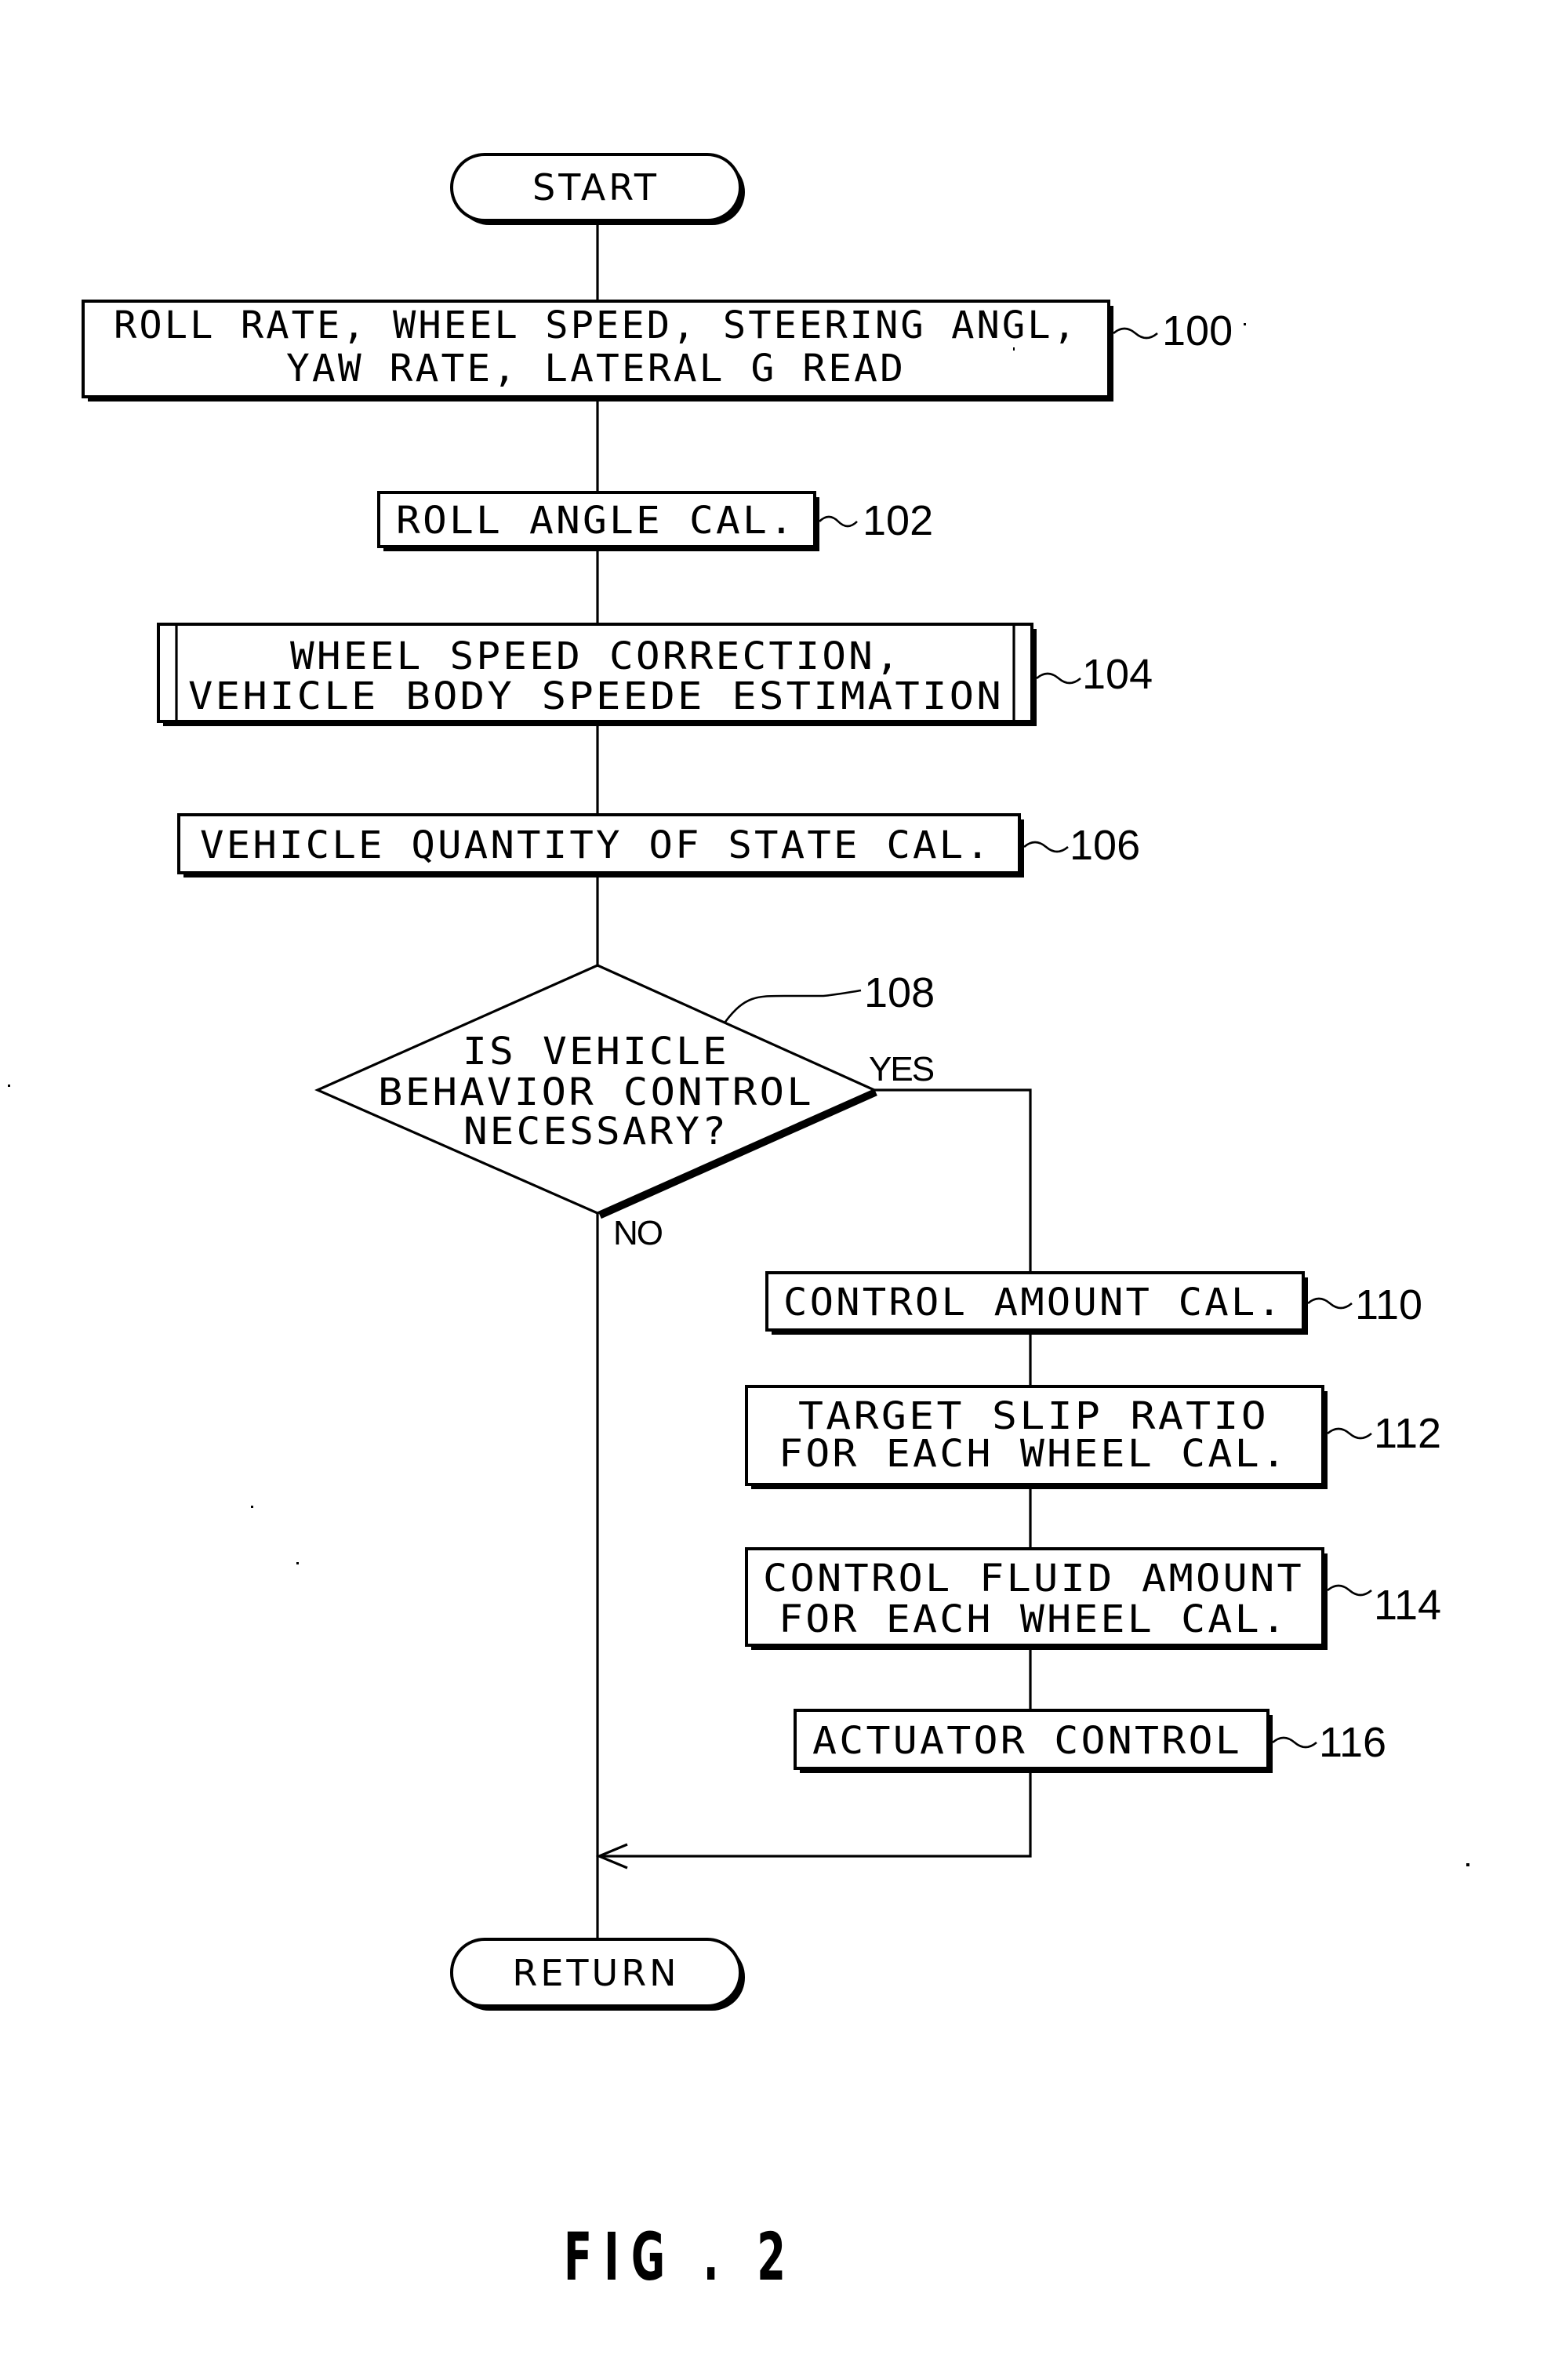 The width and height of the screenshot is (1551, 2380). What do you see at coordinates (1033, 1454) in the screenshot?
I see `step-112-line-2: FOR EACH WHEEL CAL.` at bounding box center [1033, 1454].